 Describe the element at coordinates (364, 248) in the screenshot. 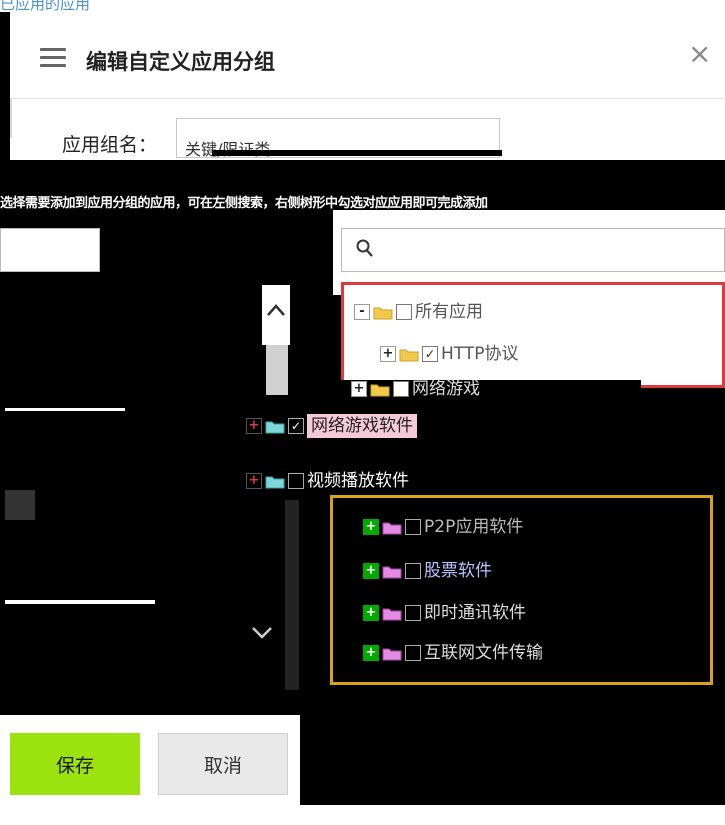

I see `search-icon` at that location.